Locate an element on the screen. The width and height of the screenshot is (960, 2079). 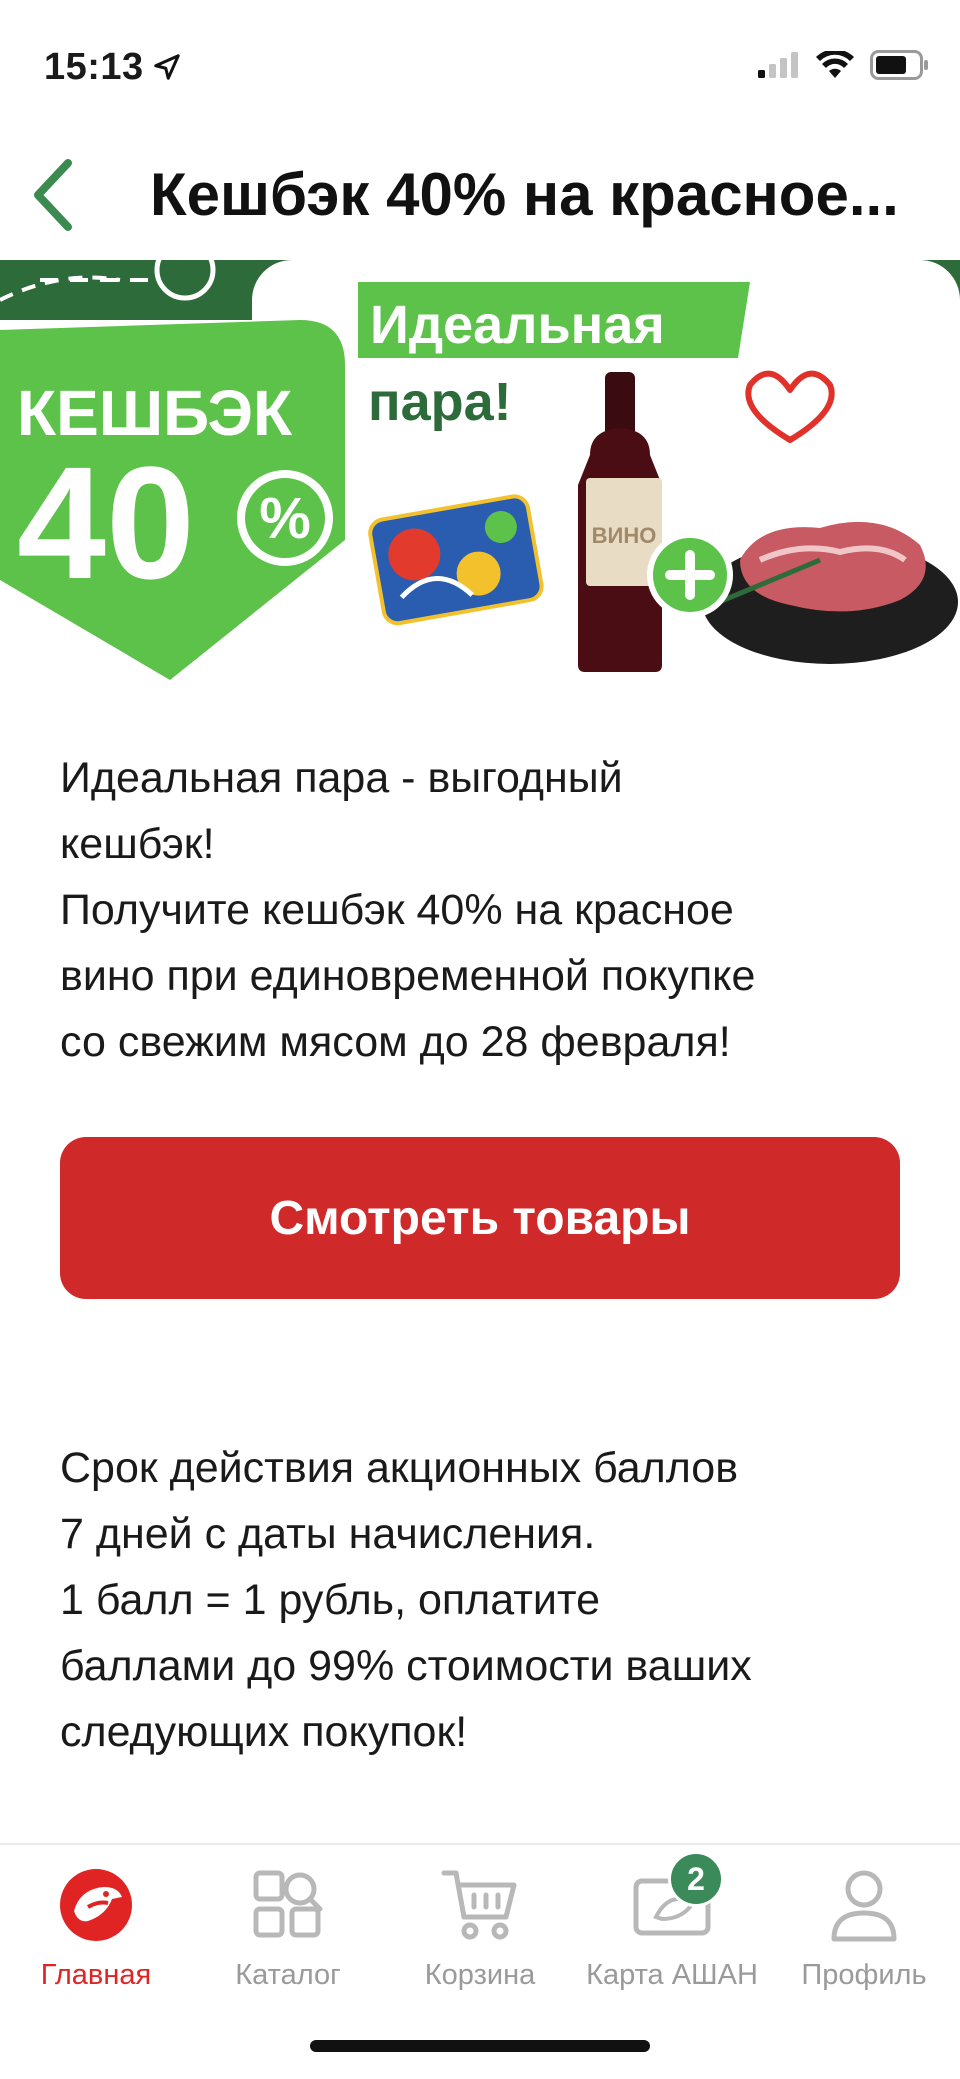
location-arrow-icon is located at coordinates (167, 67).